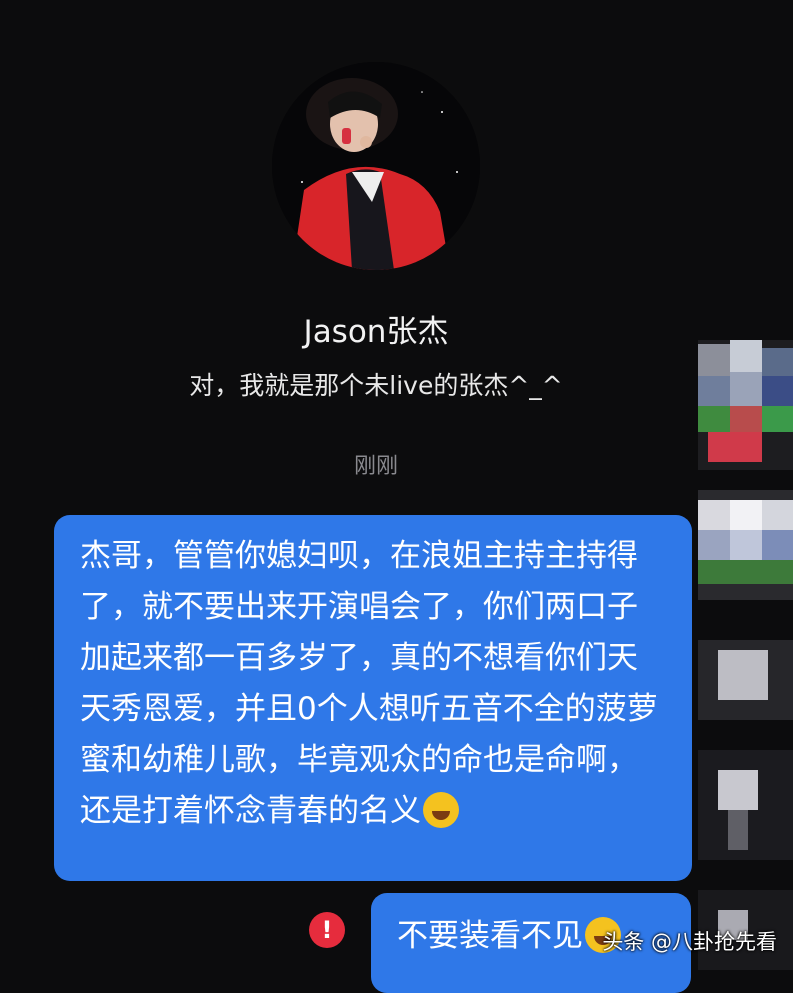  Describe the element at coordinates (375, 466) in the screenshot. I see `message-timestamp: 刚刚` at that location.